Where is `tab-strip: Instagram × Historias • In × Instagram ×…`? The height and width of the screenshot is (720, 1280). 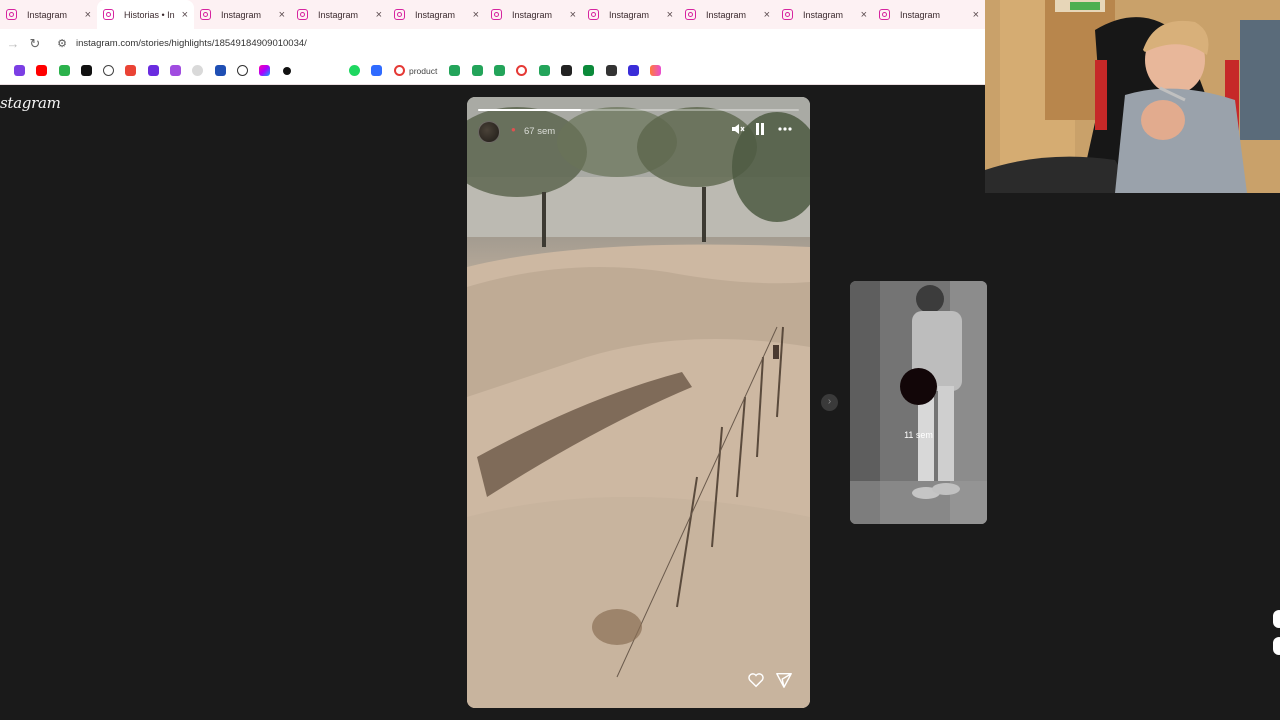 tab-strip: Instagram × Historias • In × Instagram ×… is located at coordinates (492, 14).